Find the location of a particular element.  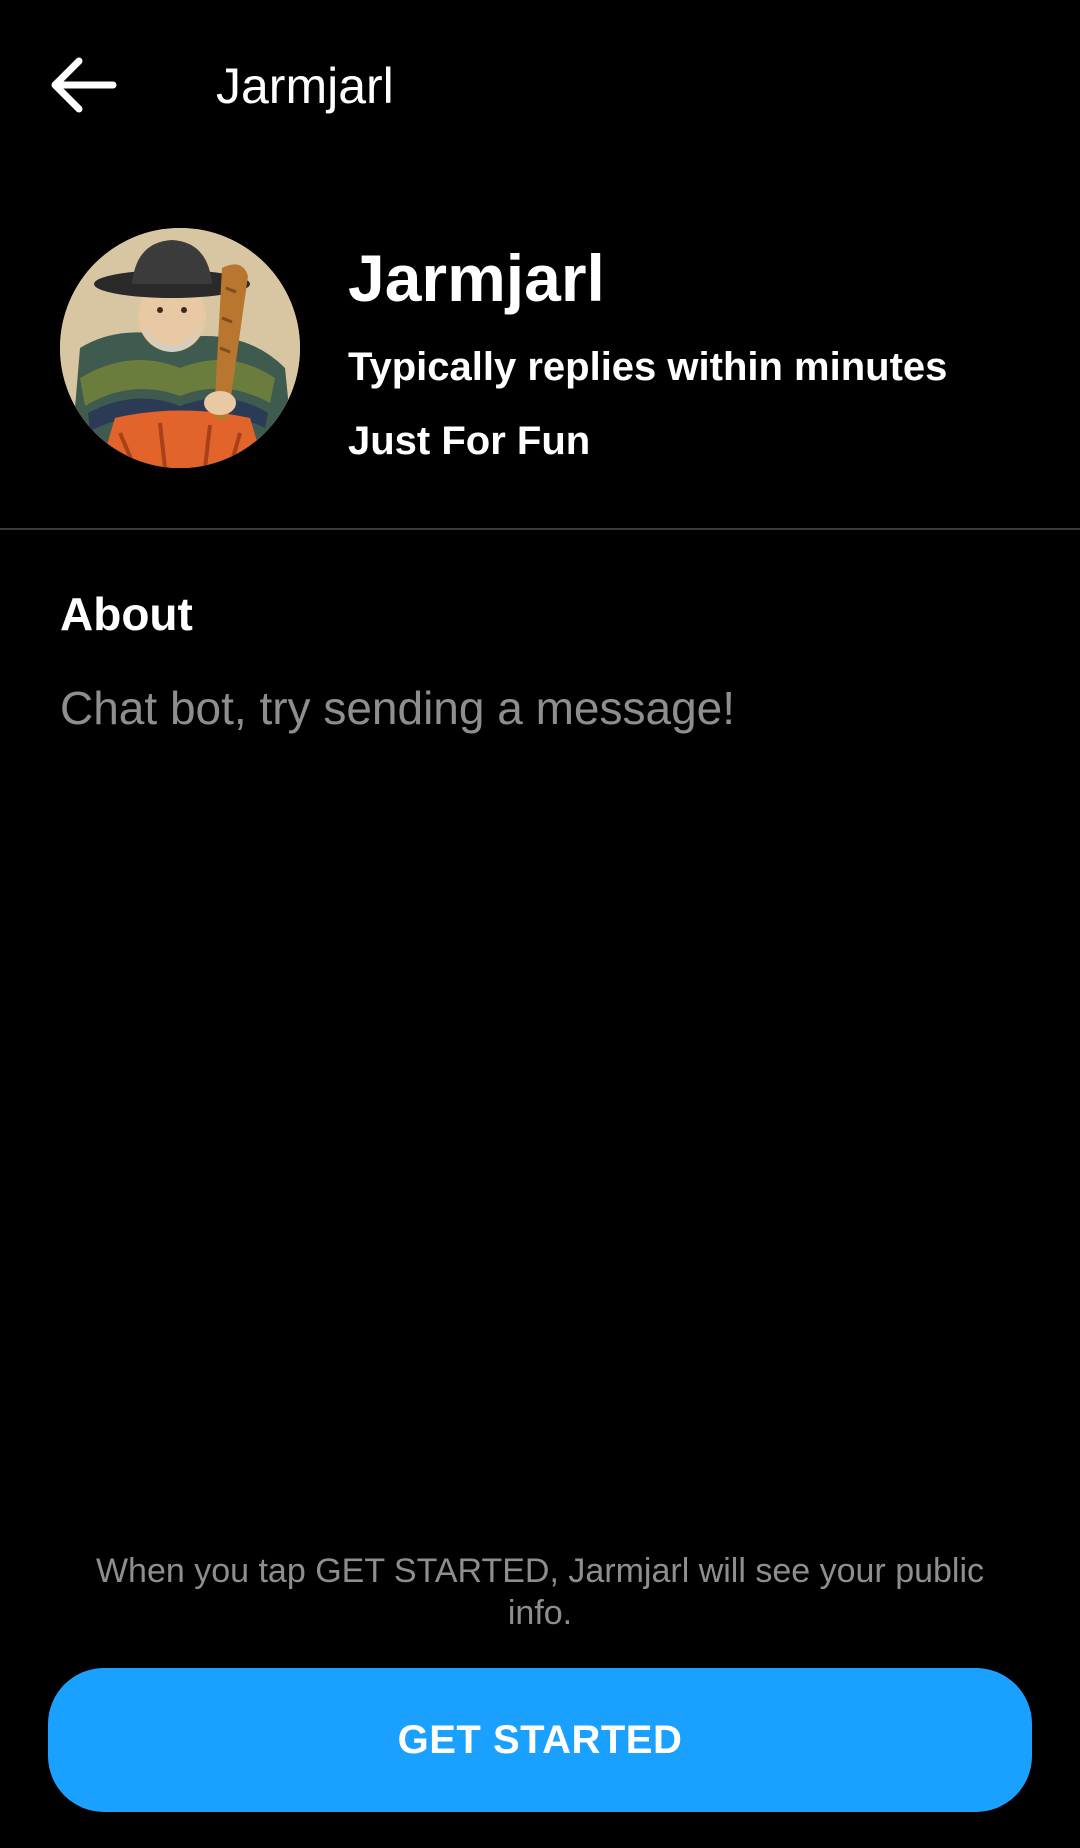

get-started-button: GET STARTED is located at coordinates (540, 1740).